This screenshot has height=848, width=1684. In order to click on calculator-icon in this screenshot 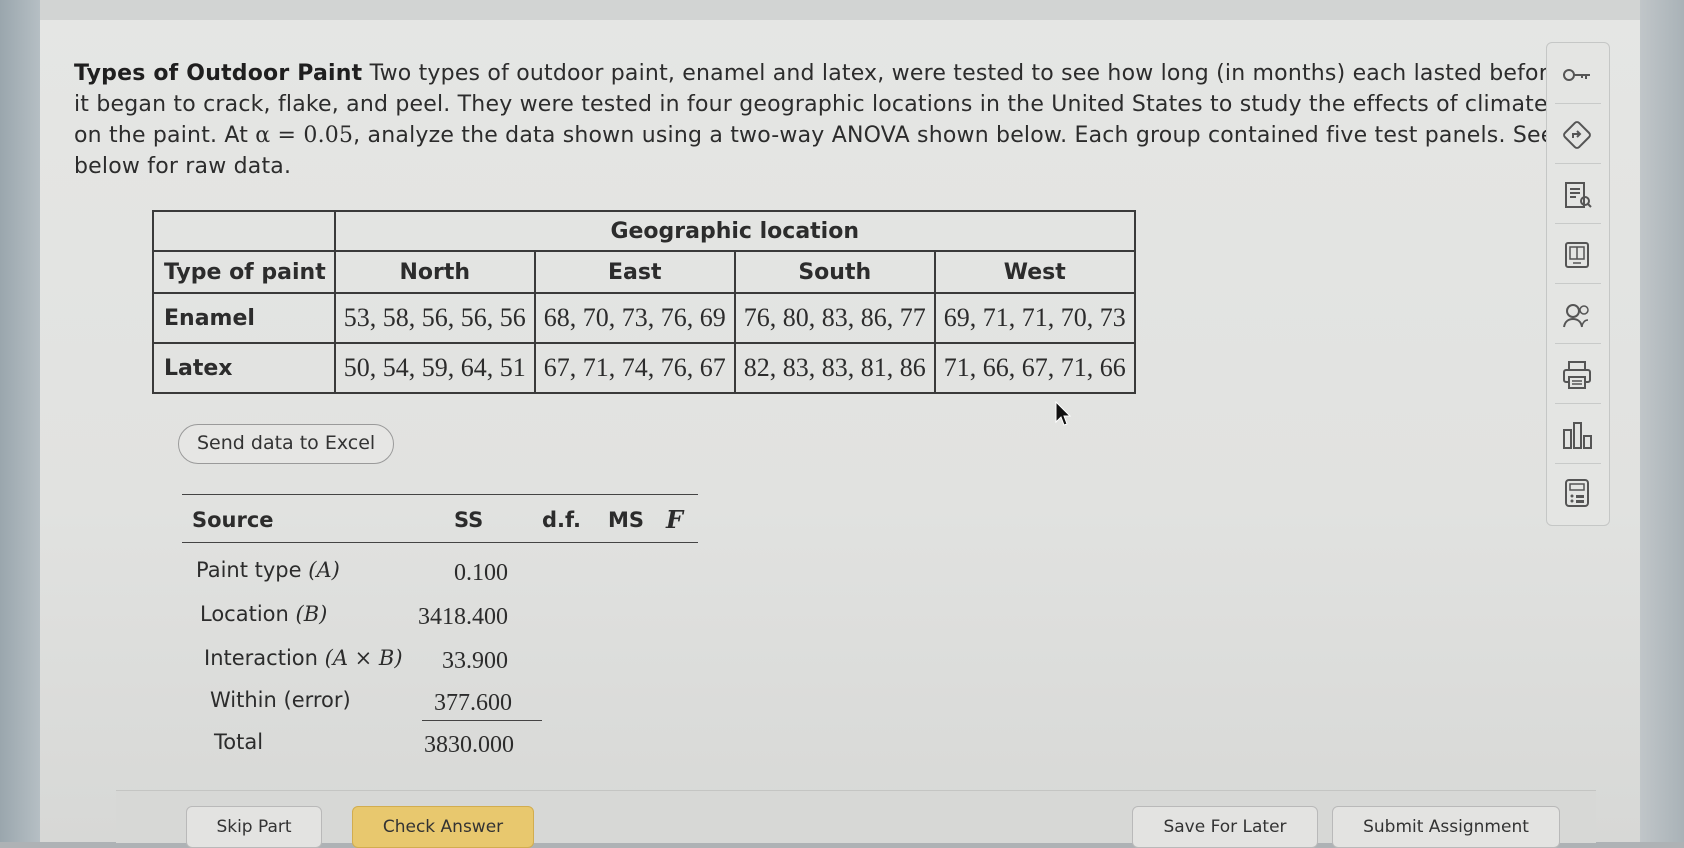, I will do `click(1577, 493)`.